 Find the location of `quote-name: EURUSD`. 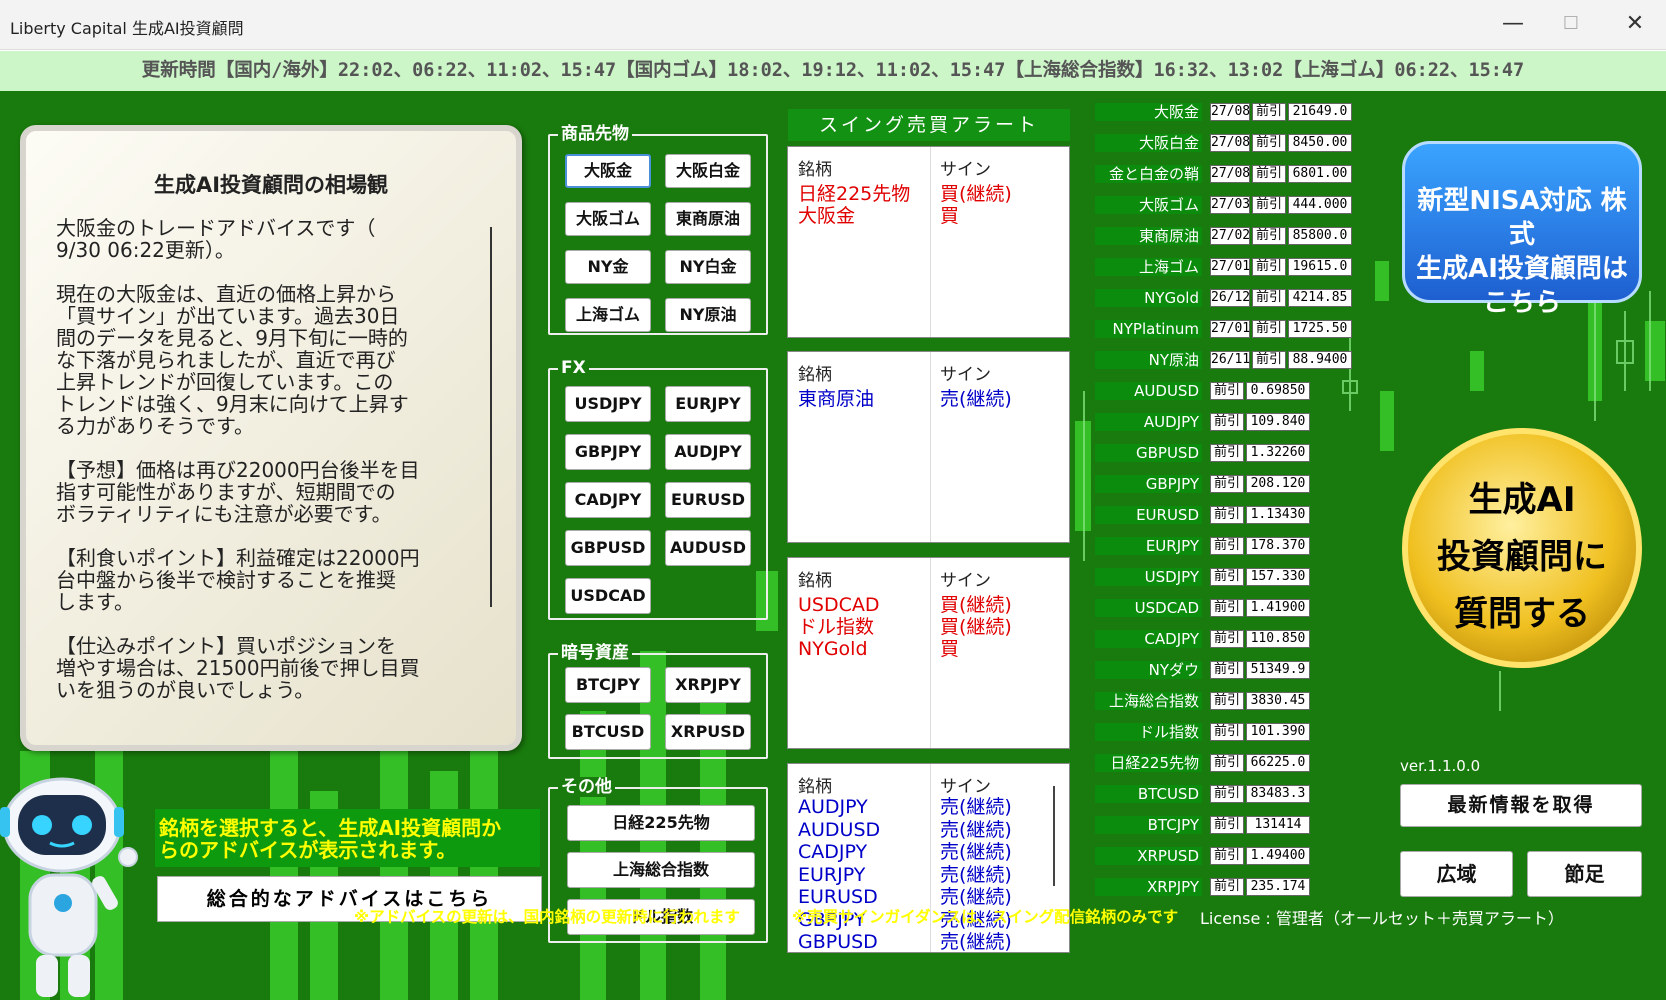

quote-name: EURUSD is located at coordinates (1148, 515).